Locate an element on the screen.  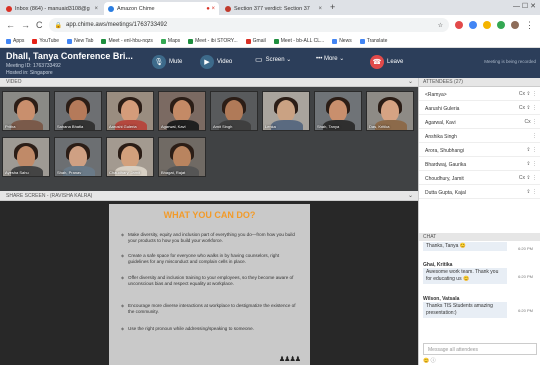
attendee-name: Bhardwaj, Gaurika is located at coordinates (446, 165).